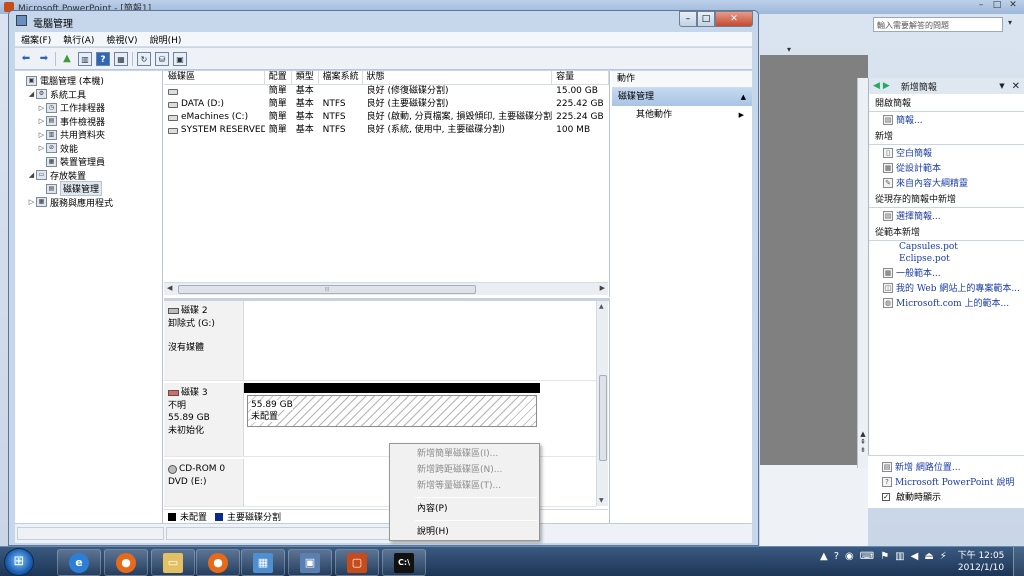 Image resolution: width=1024 pixels, height=576 pixels. I want to click on forward-icon: ▶, so click(886, 86).